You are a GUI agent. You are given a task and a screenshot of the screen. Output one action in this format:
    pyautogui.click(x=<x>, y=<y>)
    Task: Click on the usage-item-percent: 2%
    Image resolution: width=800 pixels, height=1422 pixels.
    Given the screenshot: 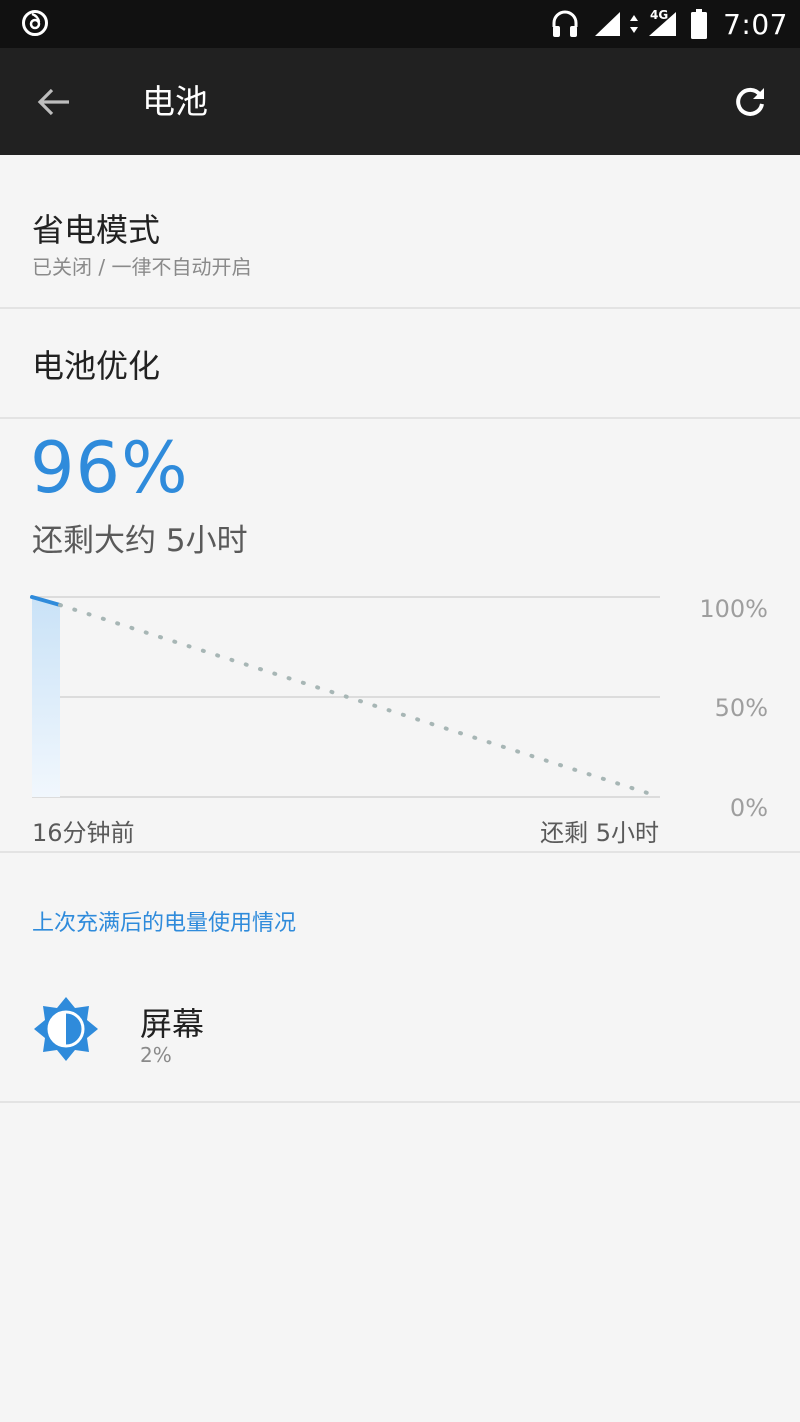 What is the action you would take?
    pyautogui.click(x=156, y=1055)
    